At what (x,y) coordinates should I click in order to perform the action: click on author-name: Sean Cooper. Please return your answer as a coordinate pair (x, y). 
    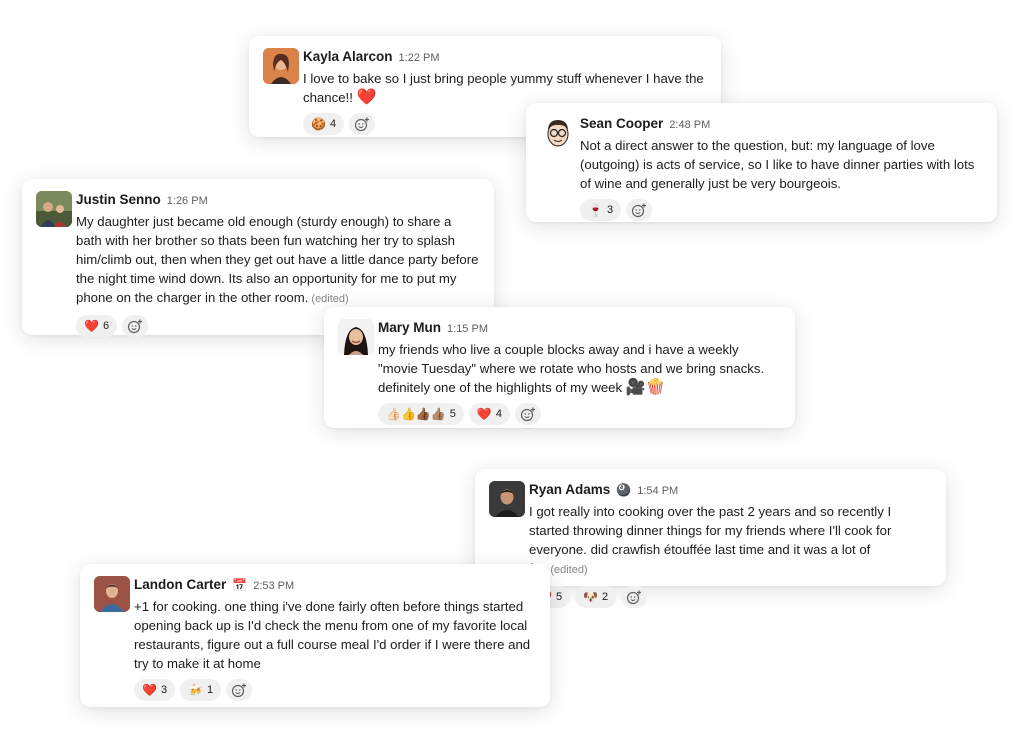
    Looking at the image, I should click on (621, 124).